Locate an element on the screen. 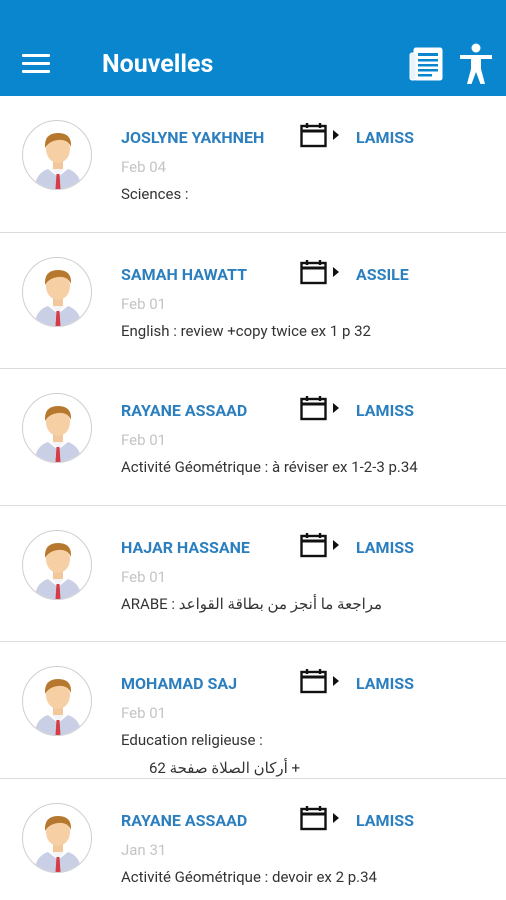 This screenshot has width=506, height=900. app-bar: Nouvelles is located at coordinates (253, 48).